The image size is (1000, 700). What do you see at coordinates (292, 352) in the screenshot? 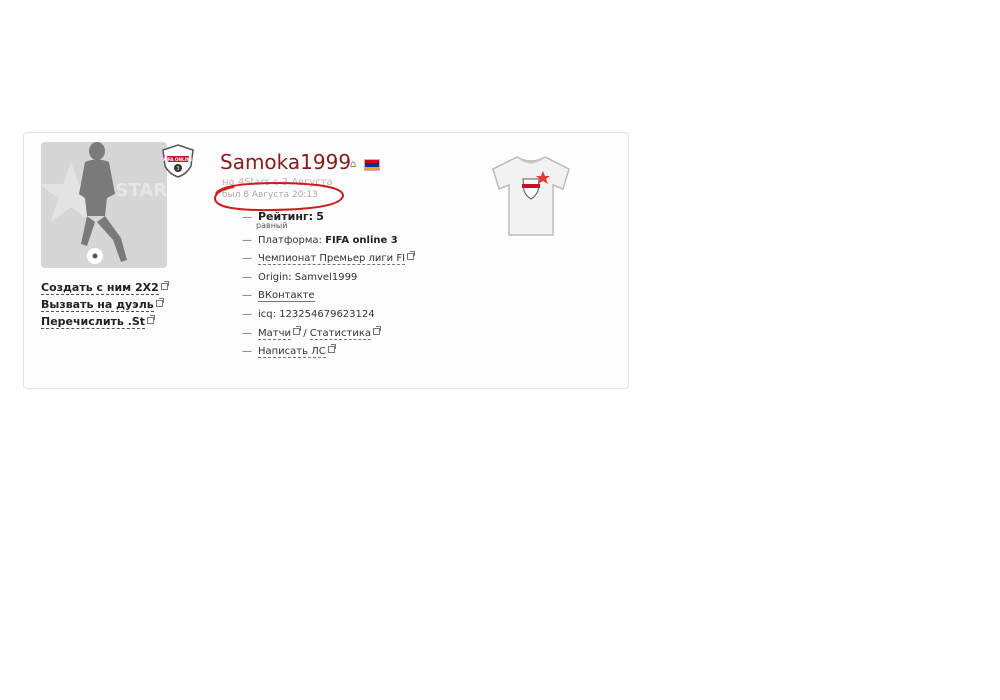
I see `send-message-link: Написать ЛС` at bounding box center [292, 352].